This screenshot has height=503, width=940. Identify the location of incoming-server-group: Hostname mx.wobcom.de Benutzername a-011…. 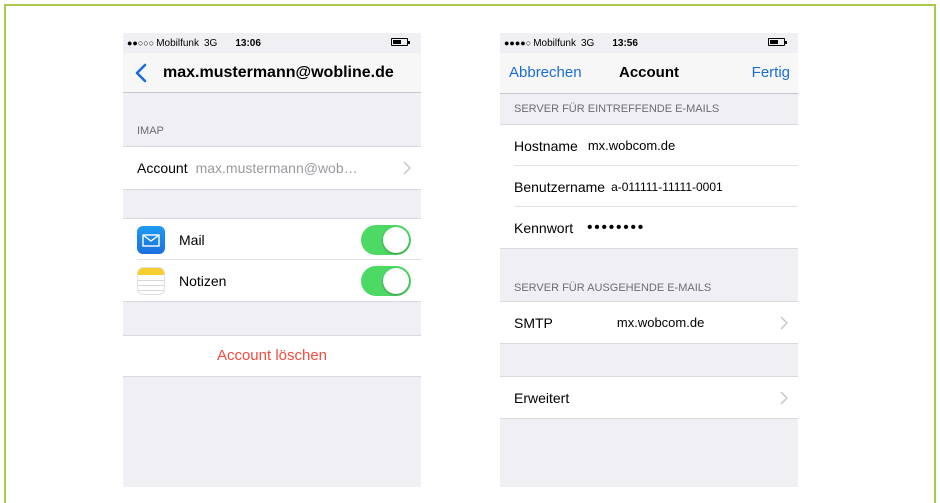
(649, 186).